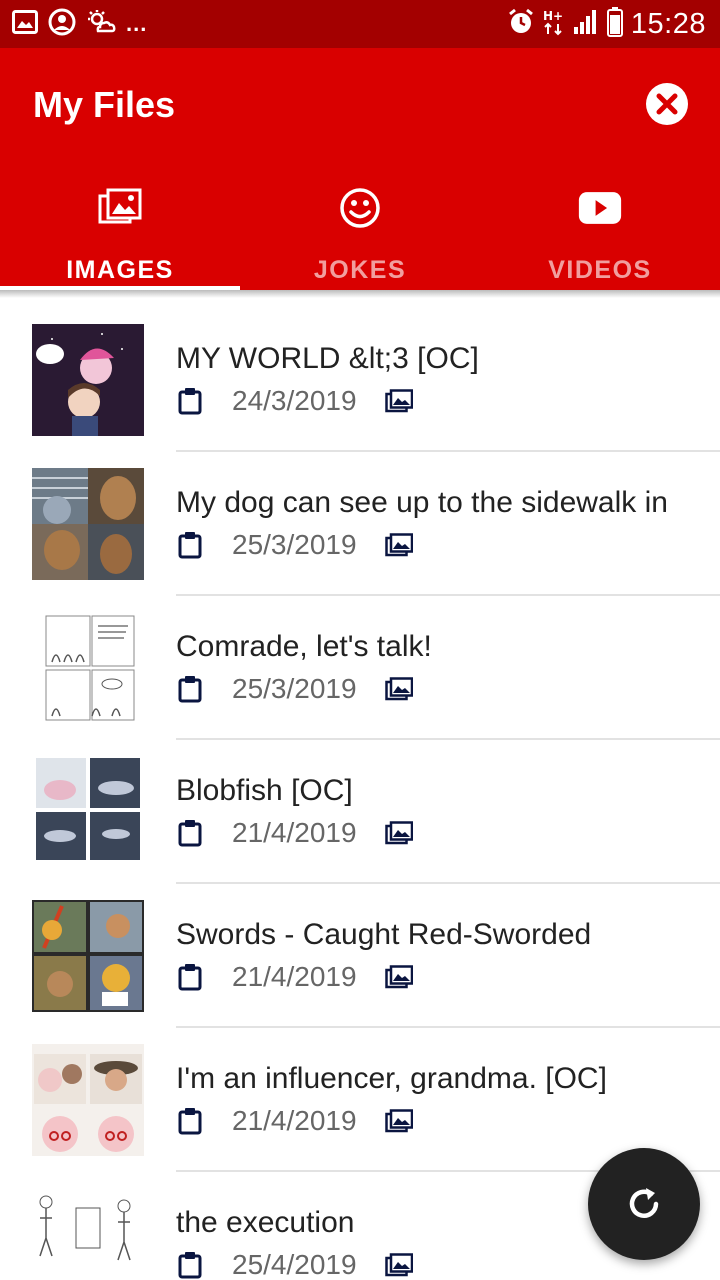  What do you see at coordinates (586, 24) in the screenshot?
I see `signal-icon` at bounding box center [586, 24].